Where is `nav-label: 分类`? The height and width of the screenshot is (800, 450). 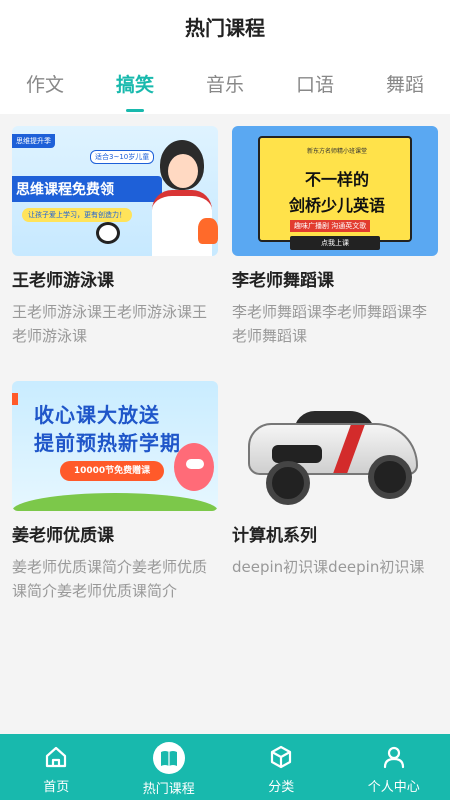 nav-label: 分类 is located at coordinates (281, 787).